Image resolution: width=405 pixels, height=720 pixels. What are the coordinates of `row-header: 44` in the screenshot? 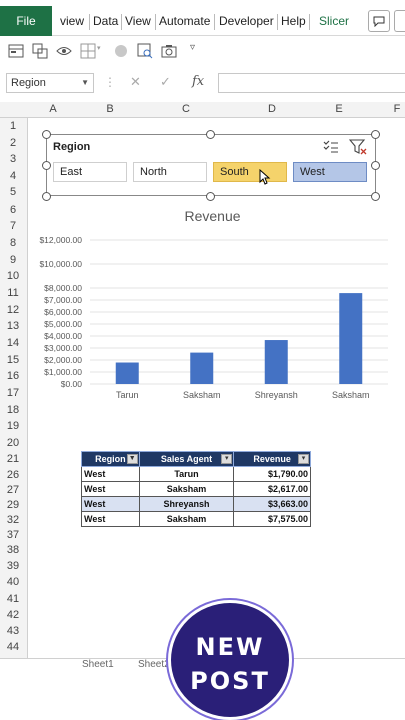 It's located at (13, 647).